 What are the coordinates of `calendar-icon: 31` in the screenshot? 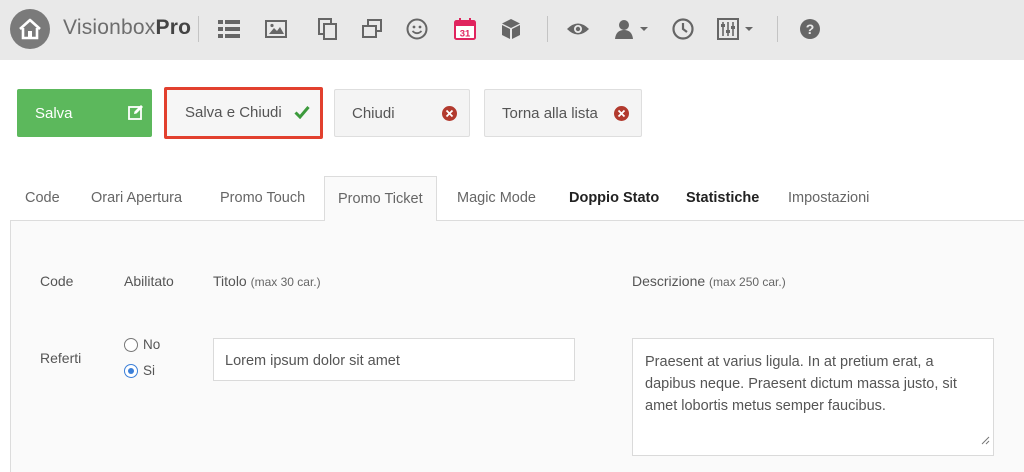 It's located at (465, 29).